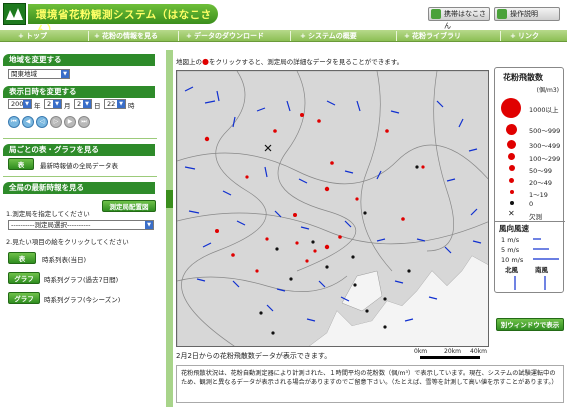 This screenshot has height=407, width=567. What do you see at coordinates (14, 122) in the screenshot?
I see `first-icon: ⏮` at bounding box center [14, 122].